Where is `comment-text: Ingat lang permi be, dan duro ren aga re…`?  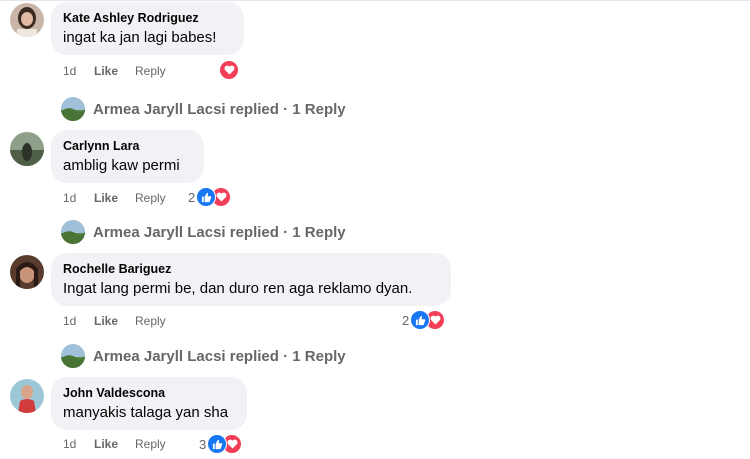
comment-text: Ingat lang permi be, dan duro ren aga re… is located at coordinates (238, 288).